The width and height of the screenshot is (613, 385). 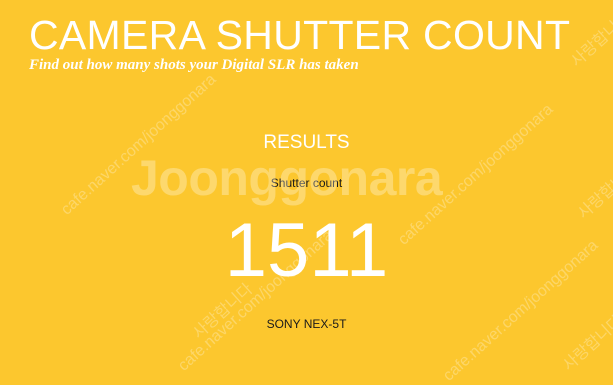 What do you see at coordinates (287, 178) in the screenshot?
I see `watermark-logo: Joonggonara` at bounding box center [287, 178].